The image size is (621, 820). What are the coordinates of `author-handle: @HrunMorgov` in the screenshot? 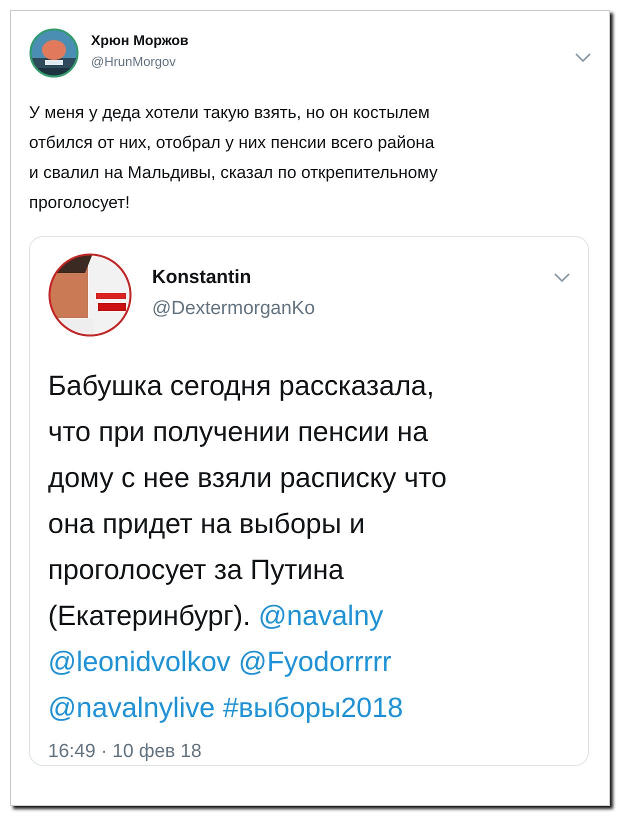 It's located at (134, 61).